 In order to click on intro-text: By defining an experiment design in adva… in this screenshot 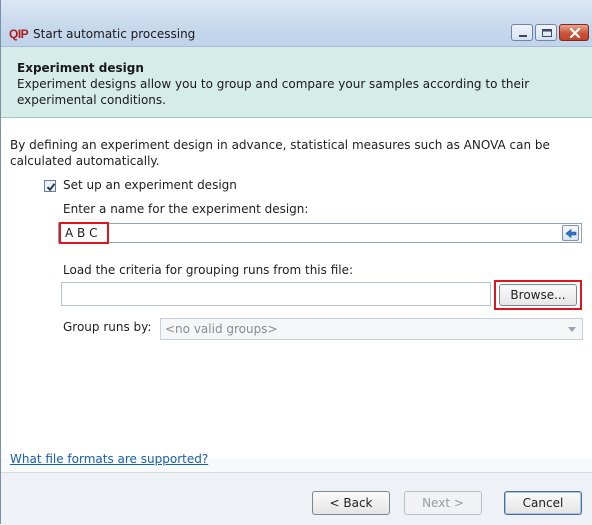, I will do `click(280, 153)`.